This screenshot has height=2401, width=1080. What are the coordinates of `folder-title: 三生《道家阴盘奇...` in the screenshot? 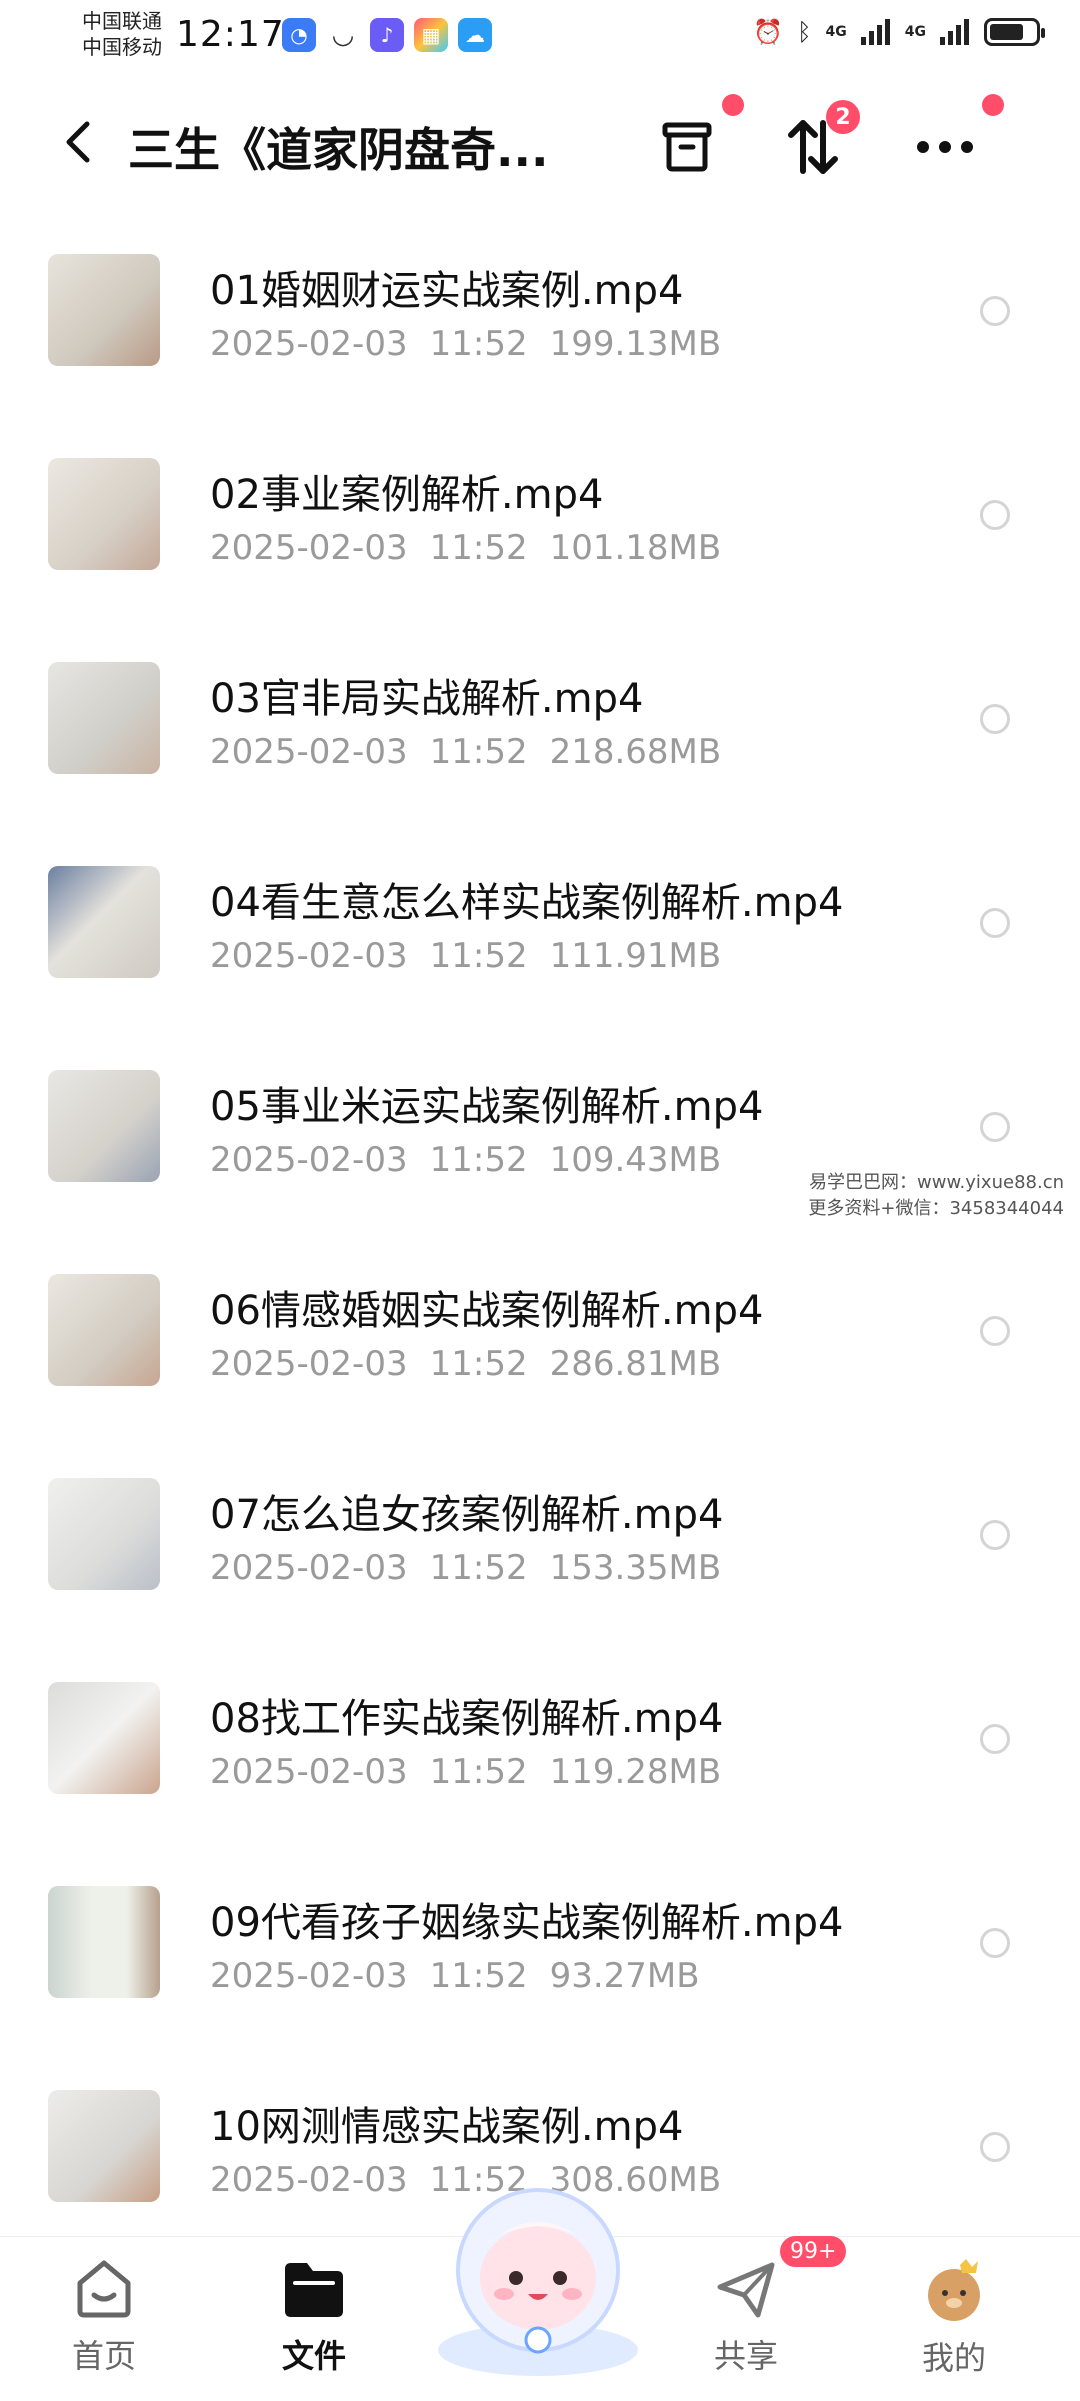 It's located at (338, 150).